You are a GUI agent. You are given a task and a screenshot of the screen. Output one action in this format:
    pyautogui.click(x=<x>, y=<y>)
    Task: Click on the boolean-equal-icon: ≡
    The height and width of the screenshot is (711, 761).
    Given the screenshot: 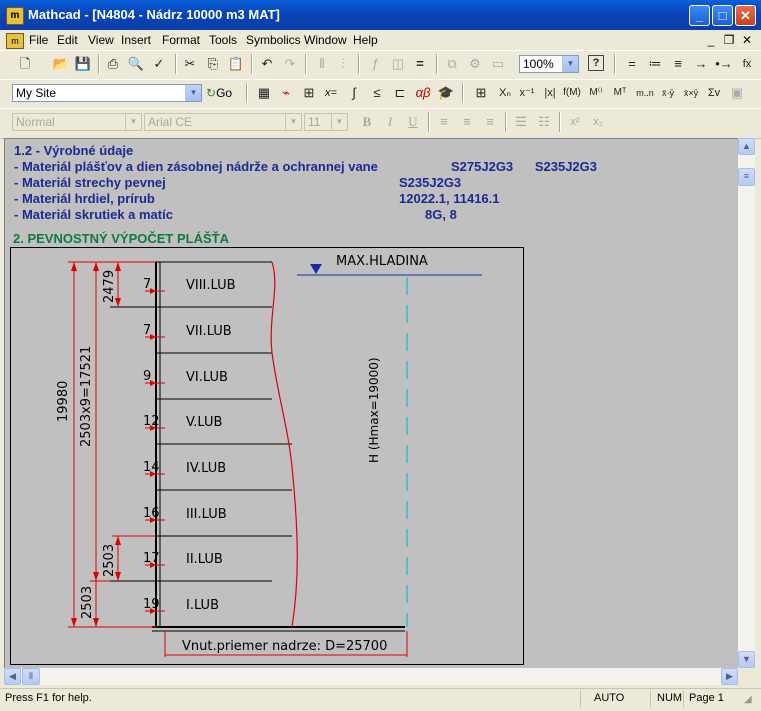 What is the action you would take?
    pyautogui.click(x=678, y=64)
    